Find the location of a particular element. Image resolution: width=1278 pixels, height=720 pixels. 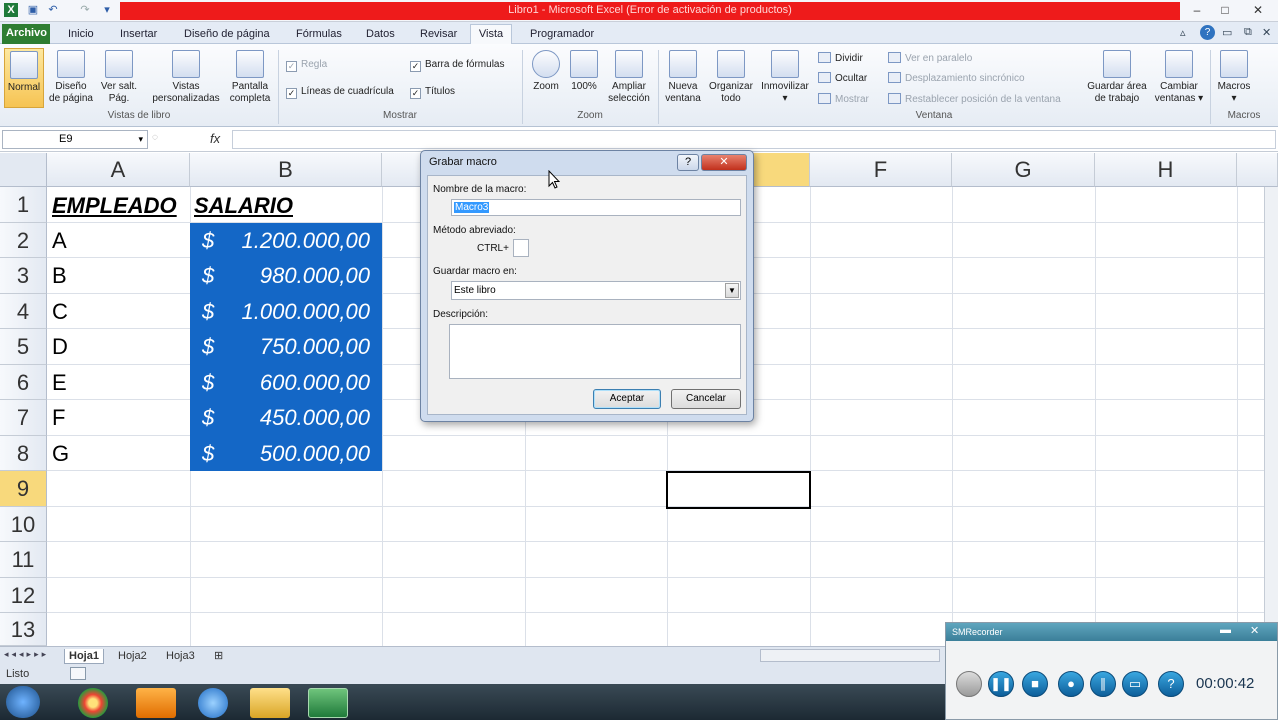

salary-cell: $1.000.000,00 is located at coordinates (286, 311).